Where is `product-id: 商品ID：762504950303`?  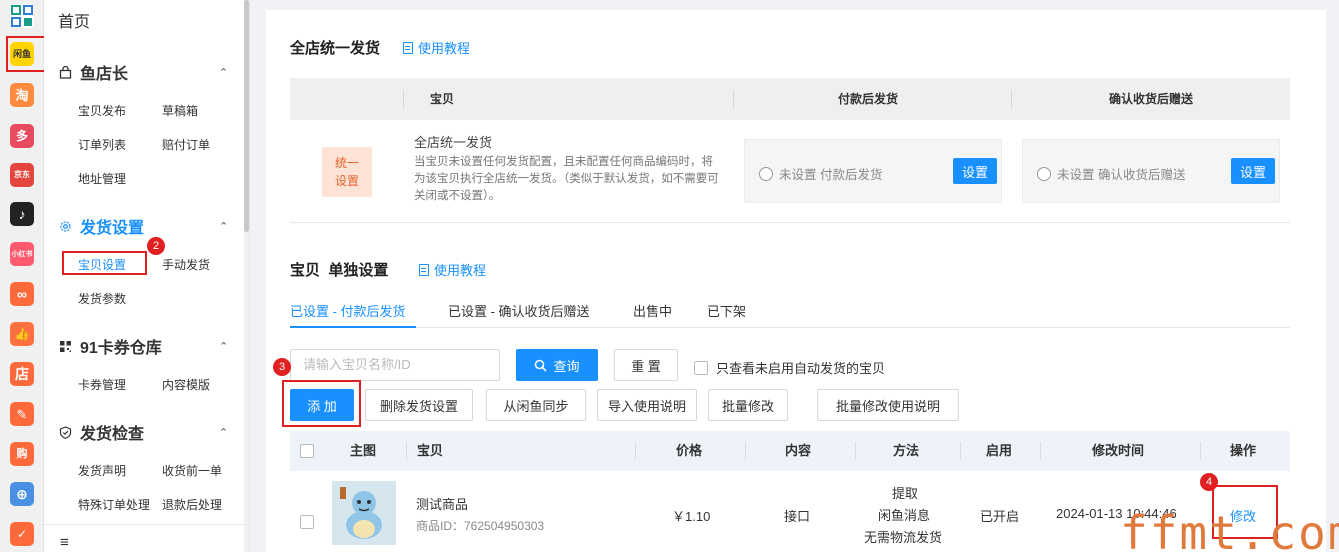 product-id: 商品ID：762504950303 is located at coordinates (480, 526).